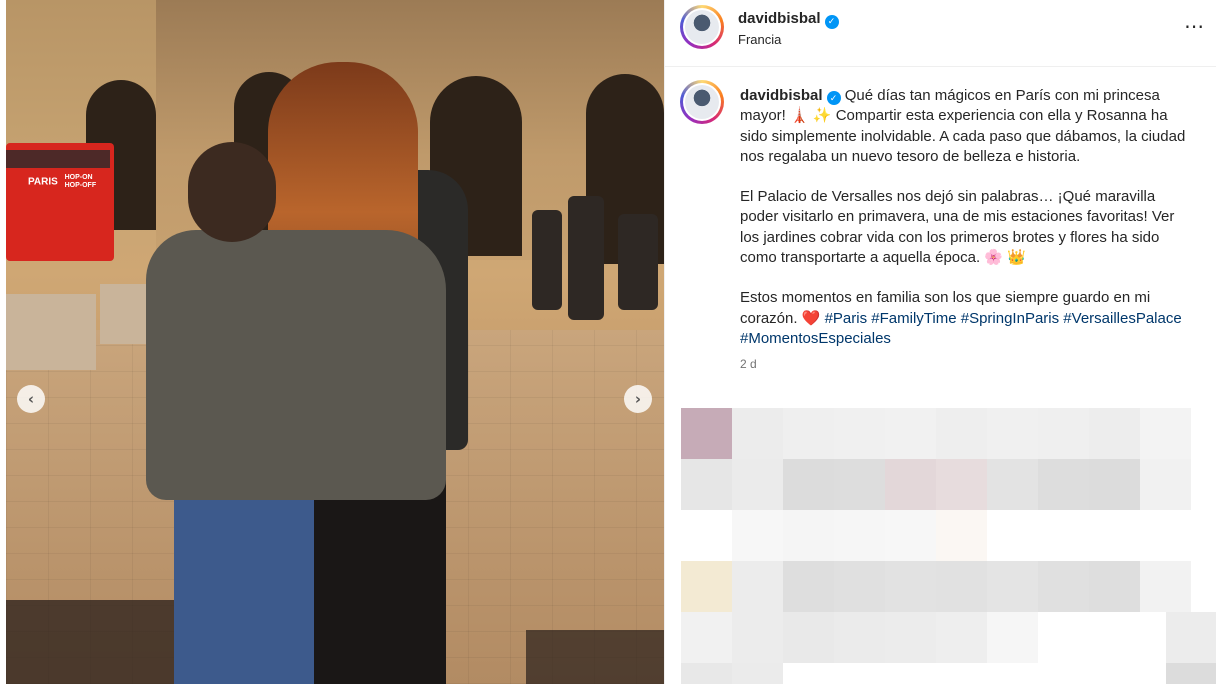  Describe the element at coordinates (781, 95) in the screenshot. I see `caption-username: davidbisbal` at that location.